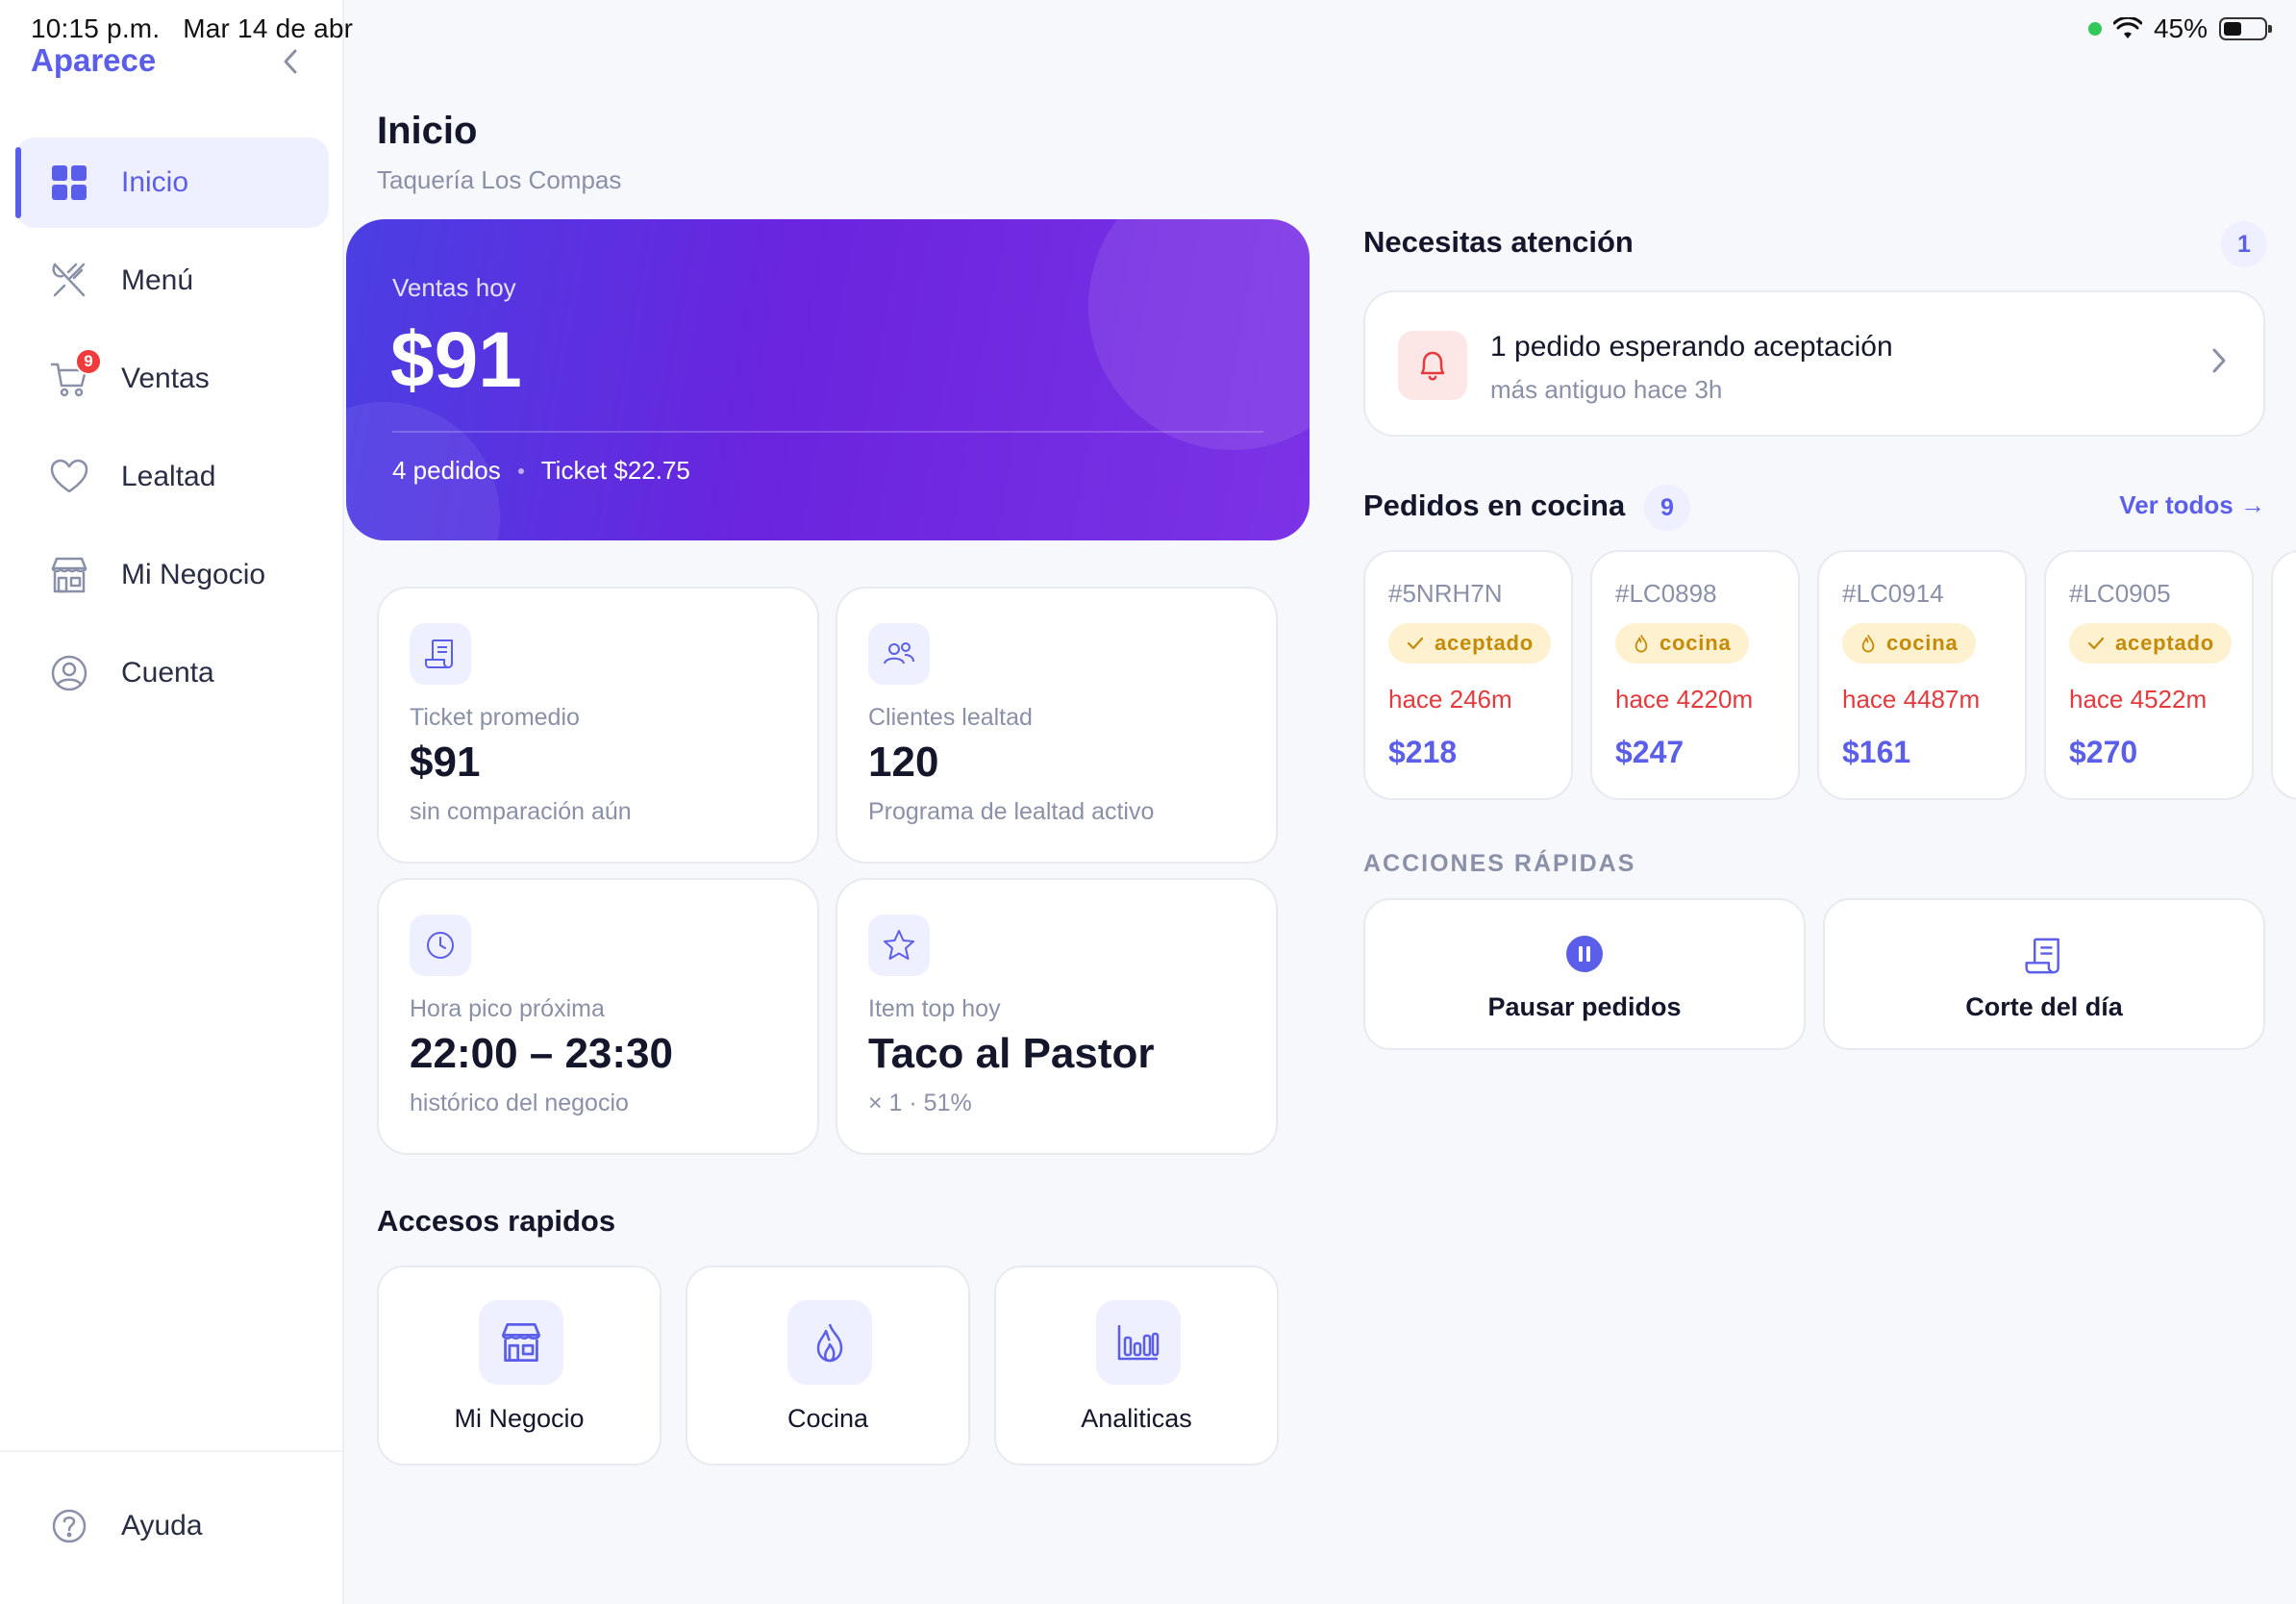 This screenshot has width=2296, height=1604. I want to click on cart-icon: 9, so click(75, 374).